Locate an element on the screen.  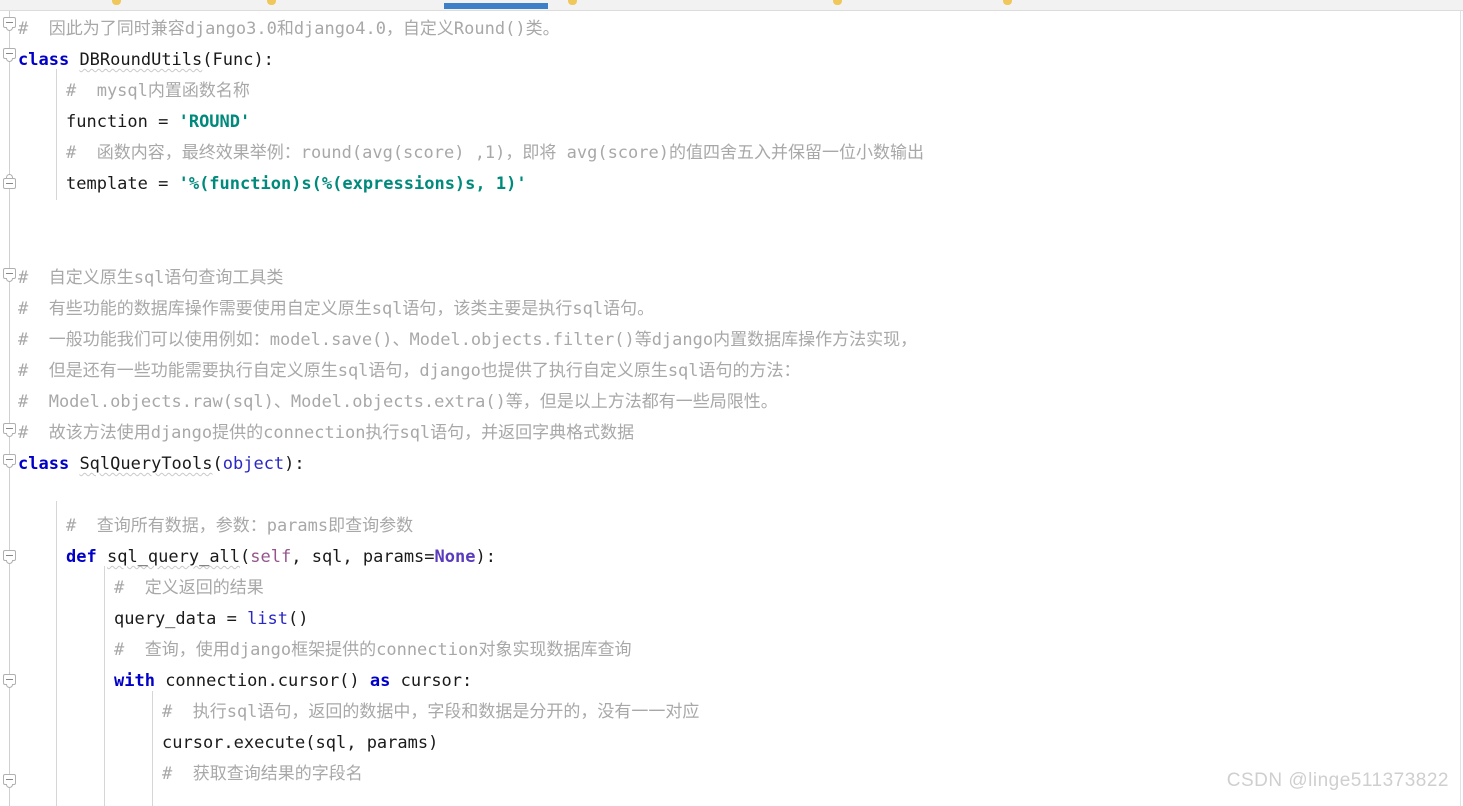
code-token-none: None is located at coordinates (455, 557).